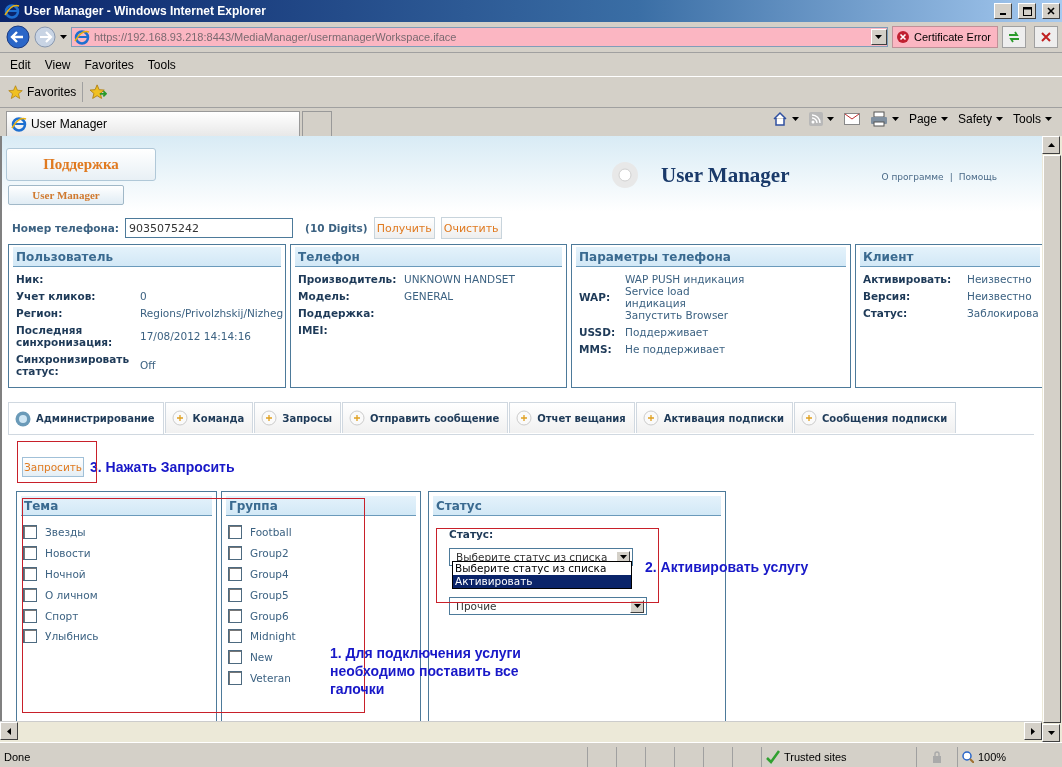 This screenshot has width=1062, height=767. I want to click on field-label: Активировать:, so click(908, 279).